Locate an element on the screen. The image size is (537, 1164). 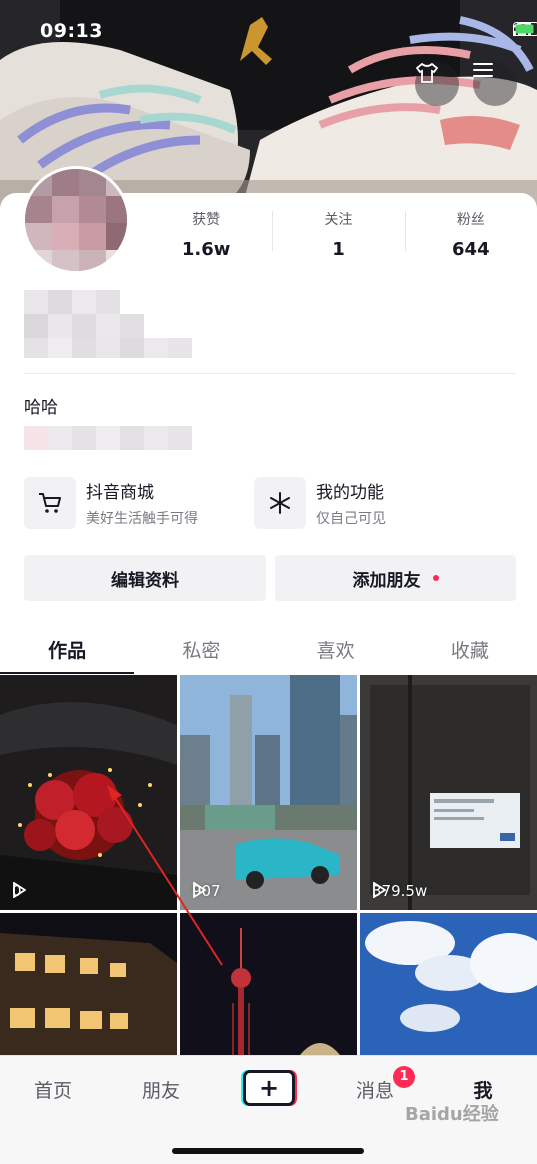
home-indicator is located at coordinates (268, 1151).